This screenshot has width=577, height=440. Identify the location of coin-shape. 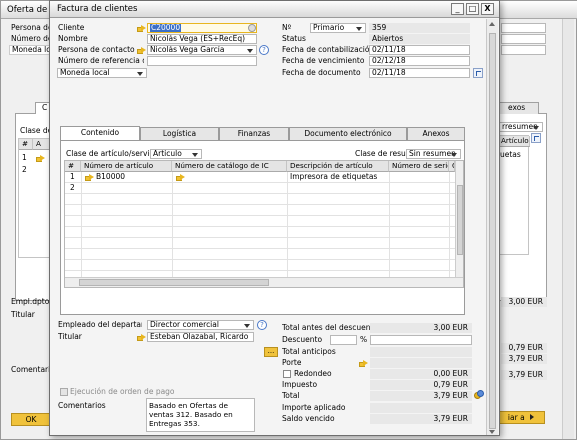
(480, 393).